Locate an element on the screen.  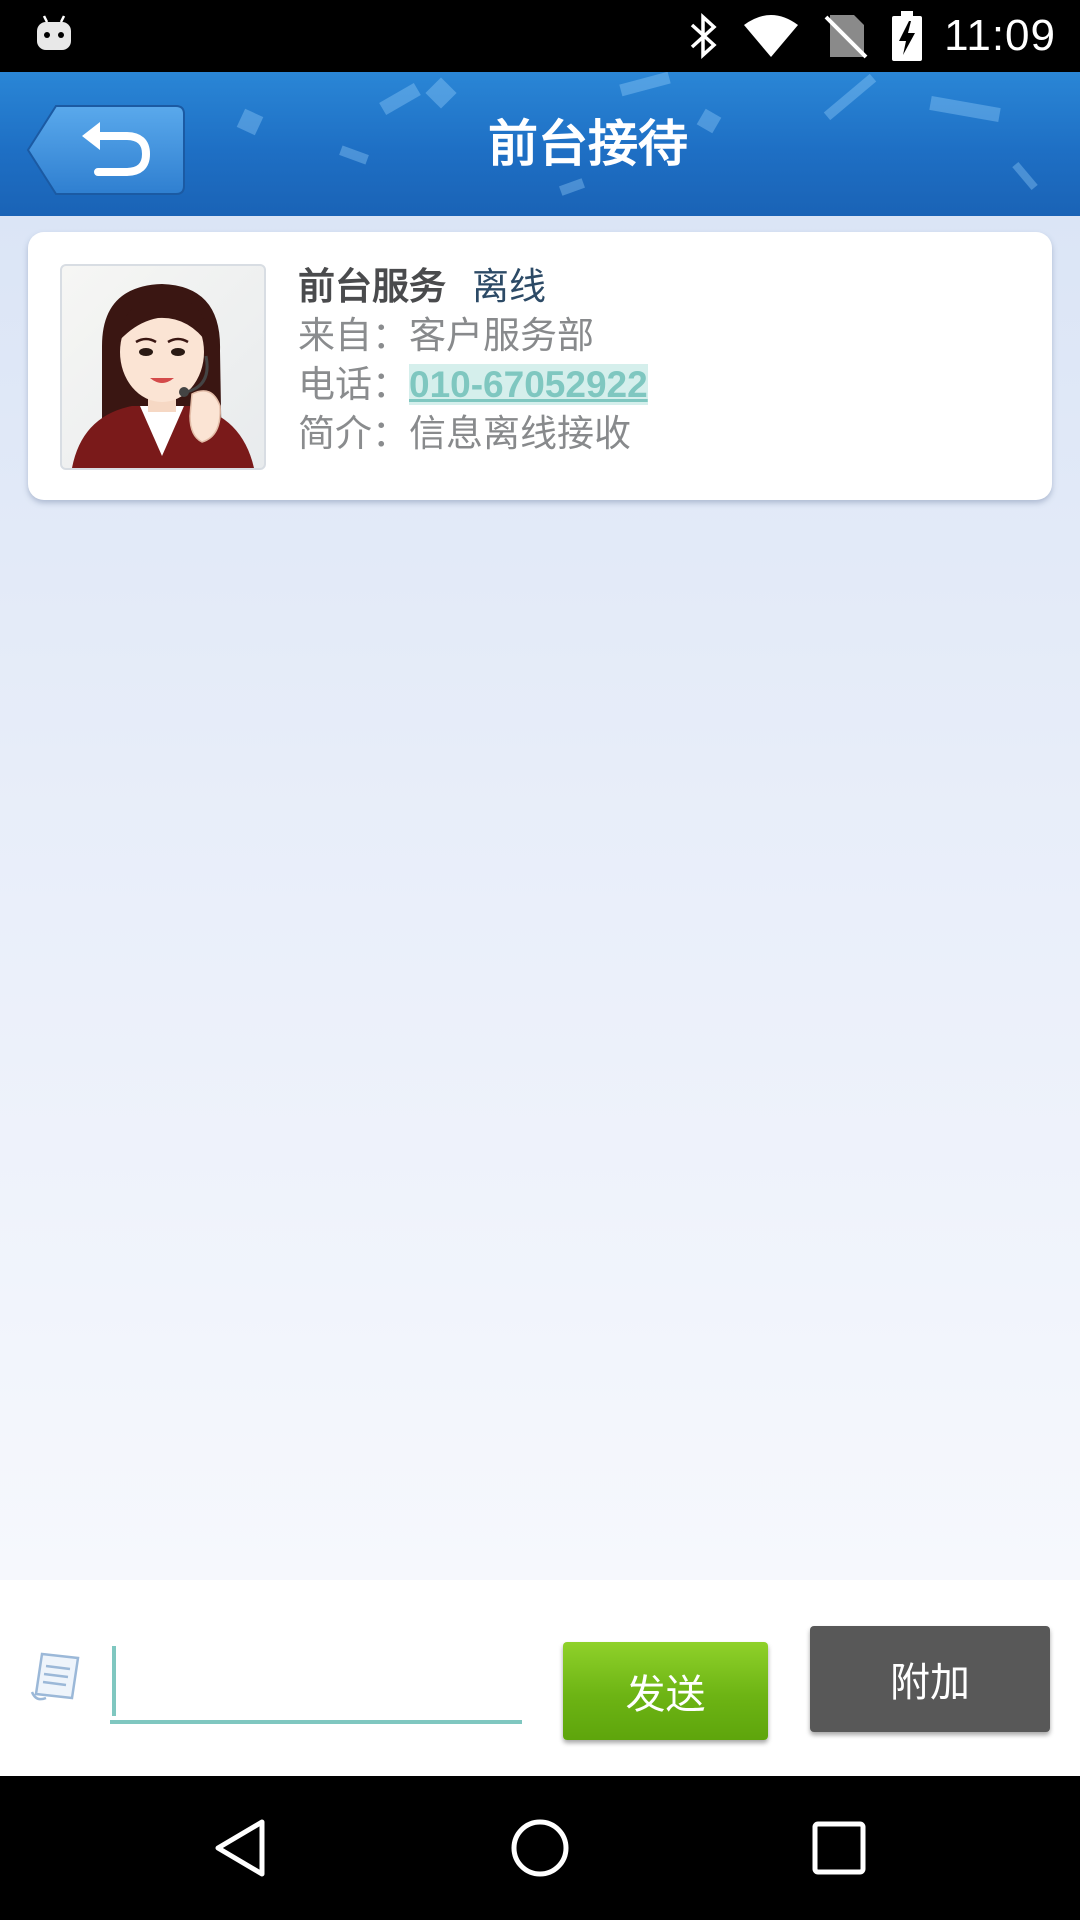
send-button: 发送 is located at coordinates (665, 1691).